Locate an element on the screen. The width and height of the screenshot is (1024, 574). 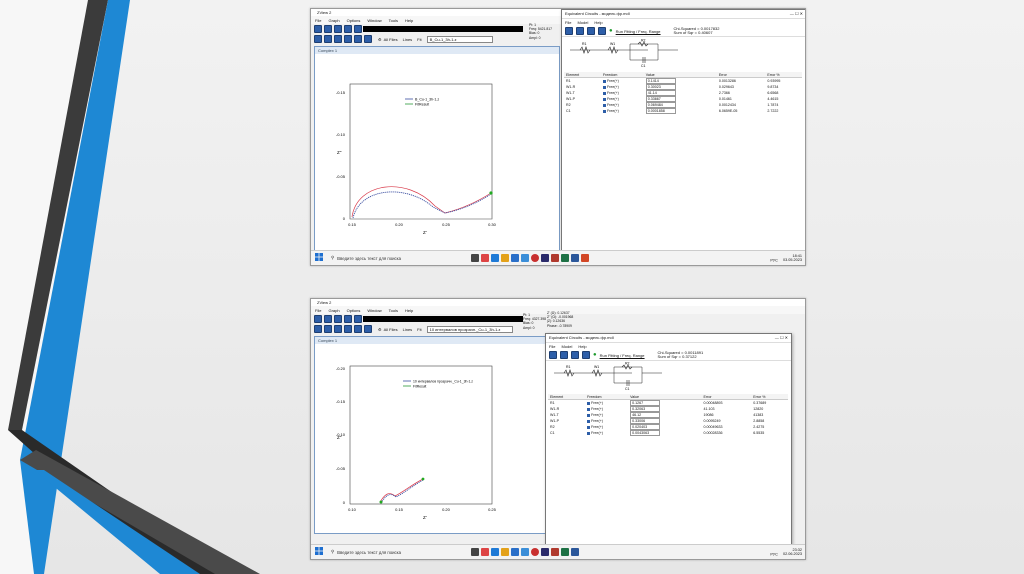
excel-icon is located at coordinates (565, 552).